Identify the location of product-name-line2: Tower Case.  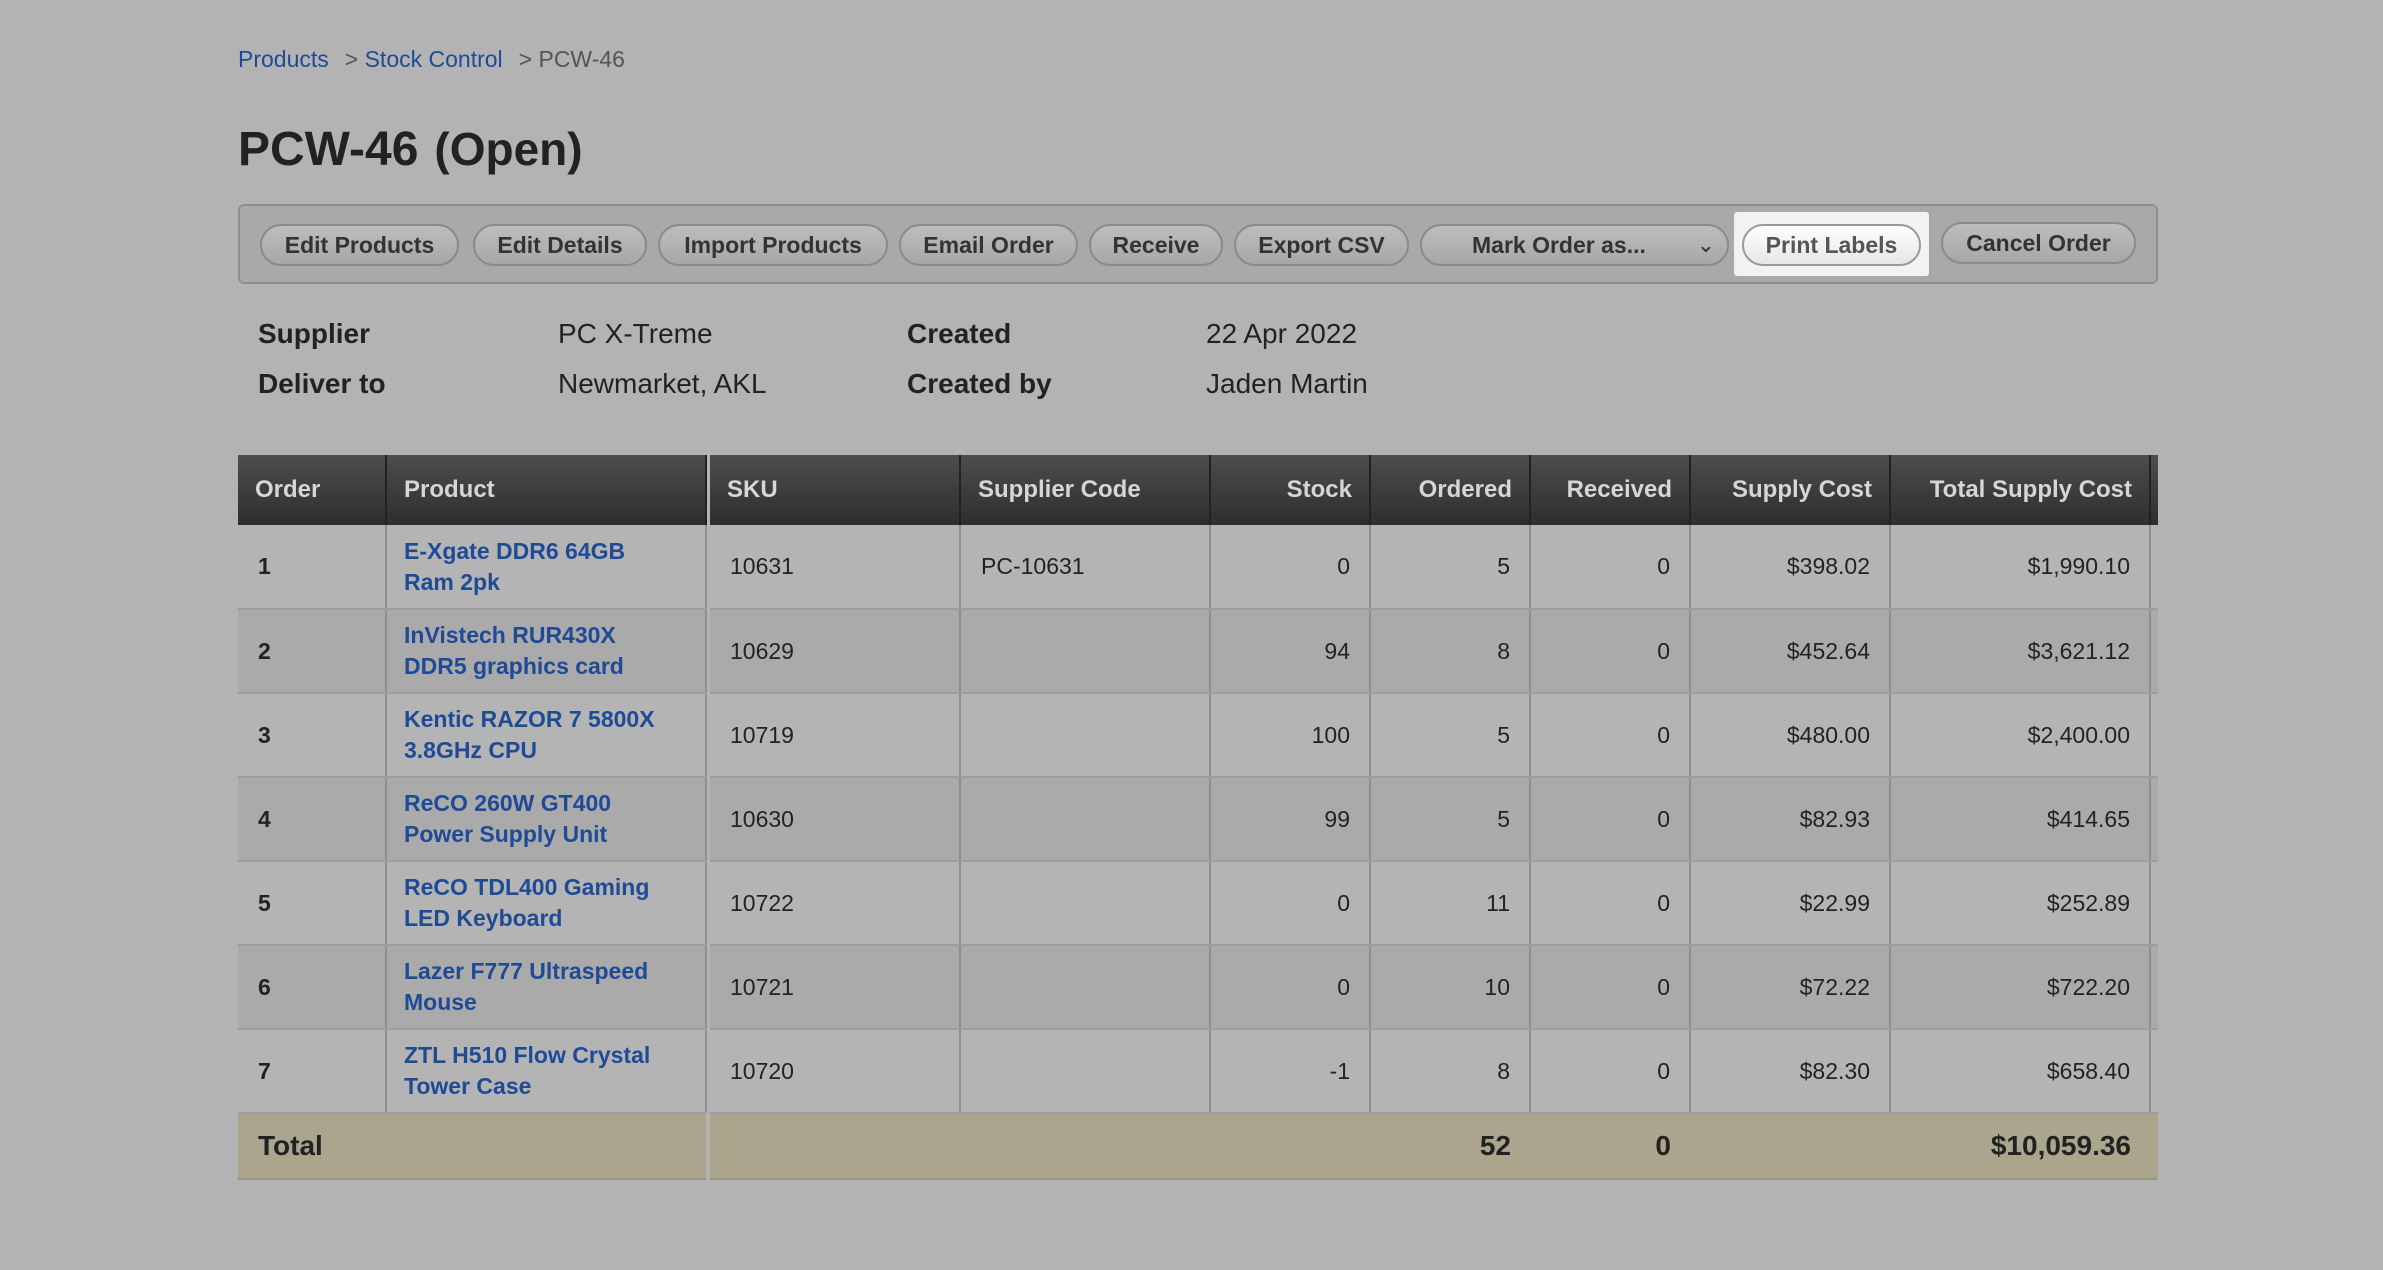
(468, 1086).